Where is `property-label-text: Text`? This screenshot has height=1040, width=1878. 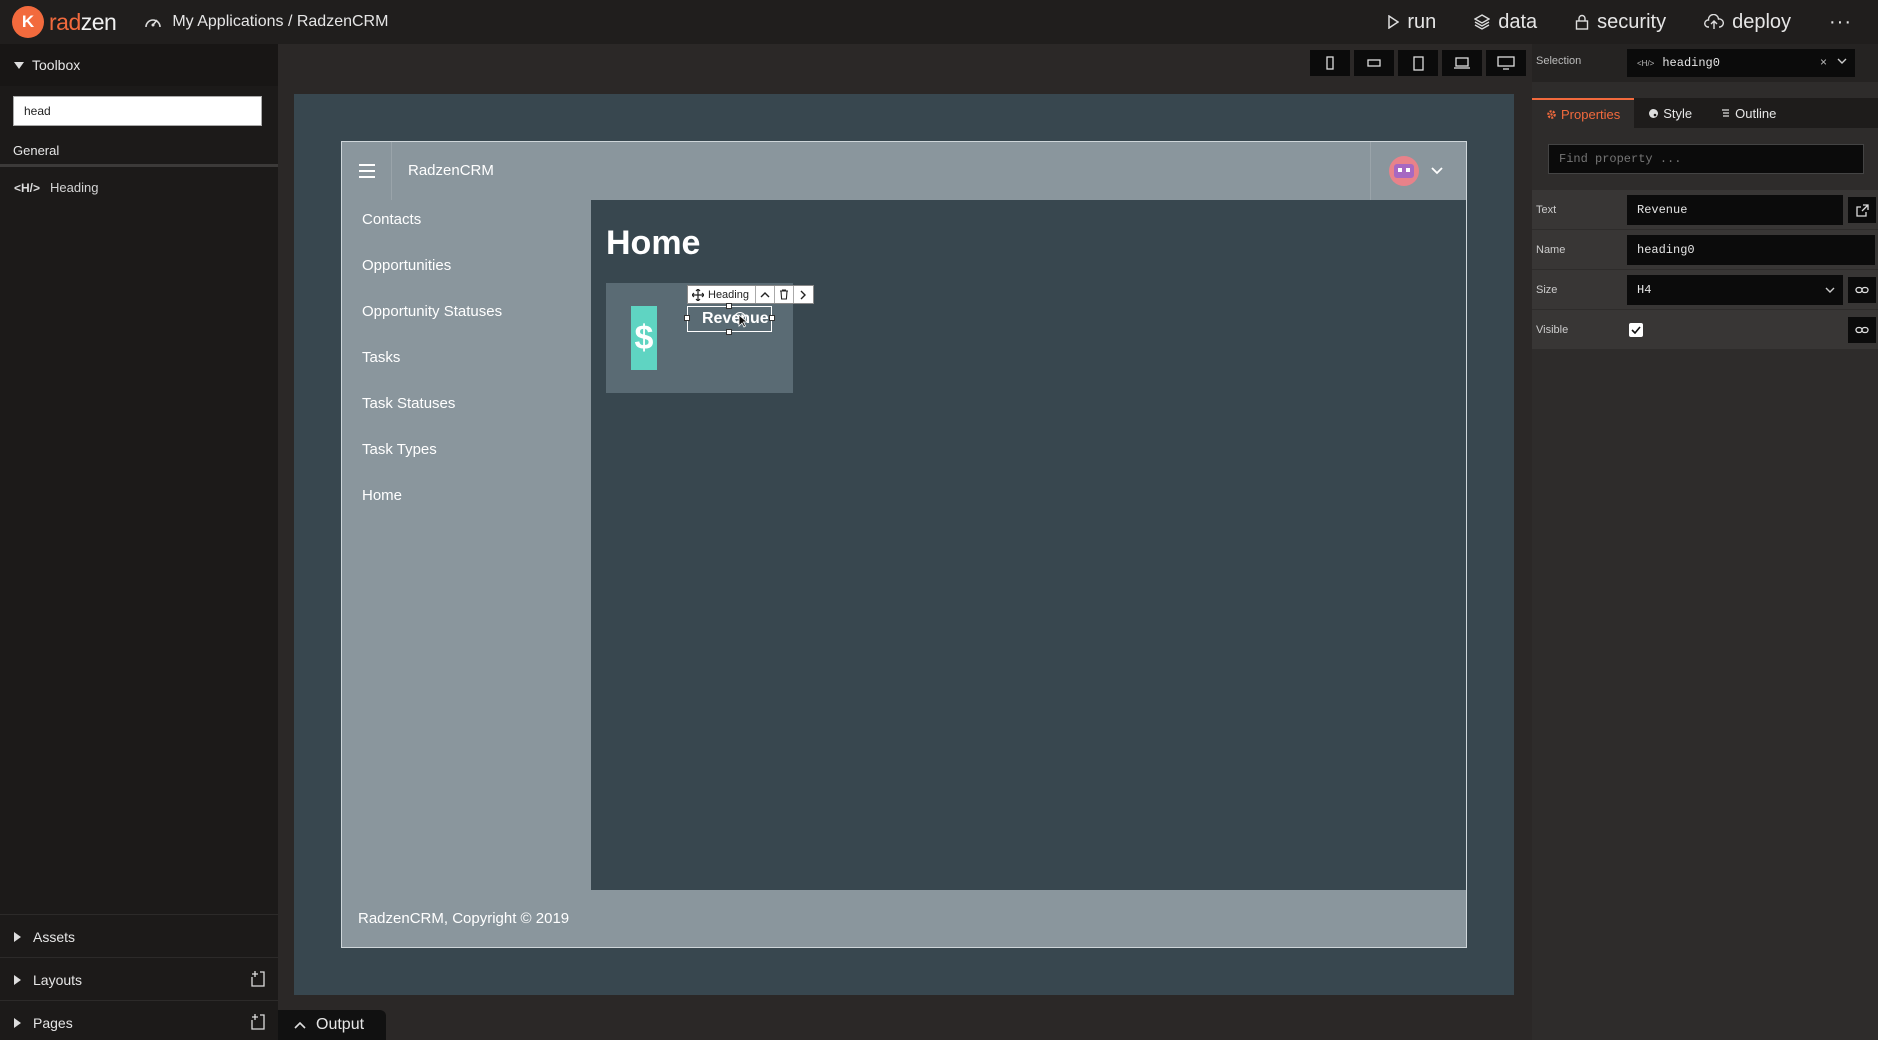
property-label-text: Text is located at coordinates (1546, 210).